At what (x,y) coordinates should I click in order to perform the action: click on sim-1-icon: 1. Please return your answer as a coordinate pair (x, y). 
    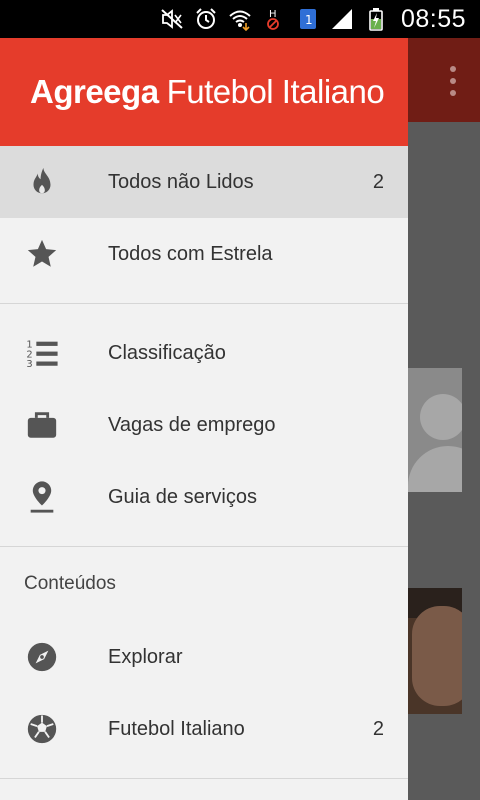
    Looking at the image, I should click on (308, 19).